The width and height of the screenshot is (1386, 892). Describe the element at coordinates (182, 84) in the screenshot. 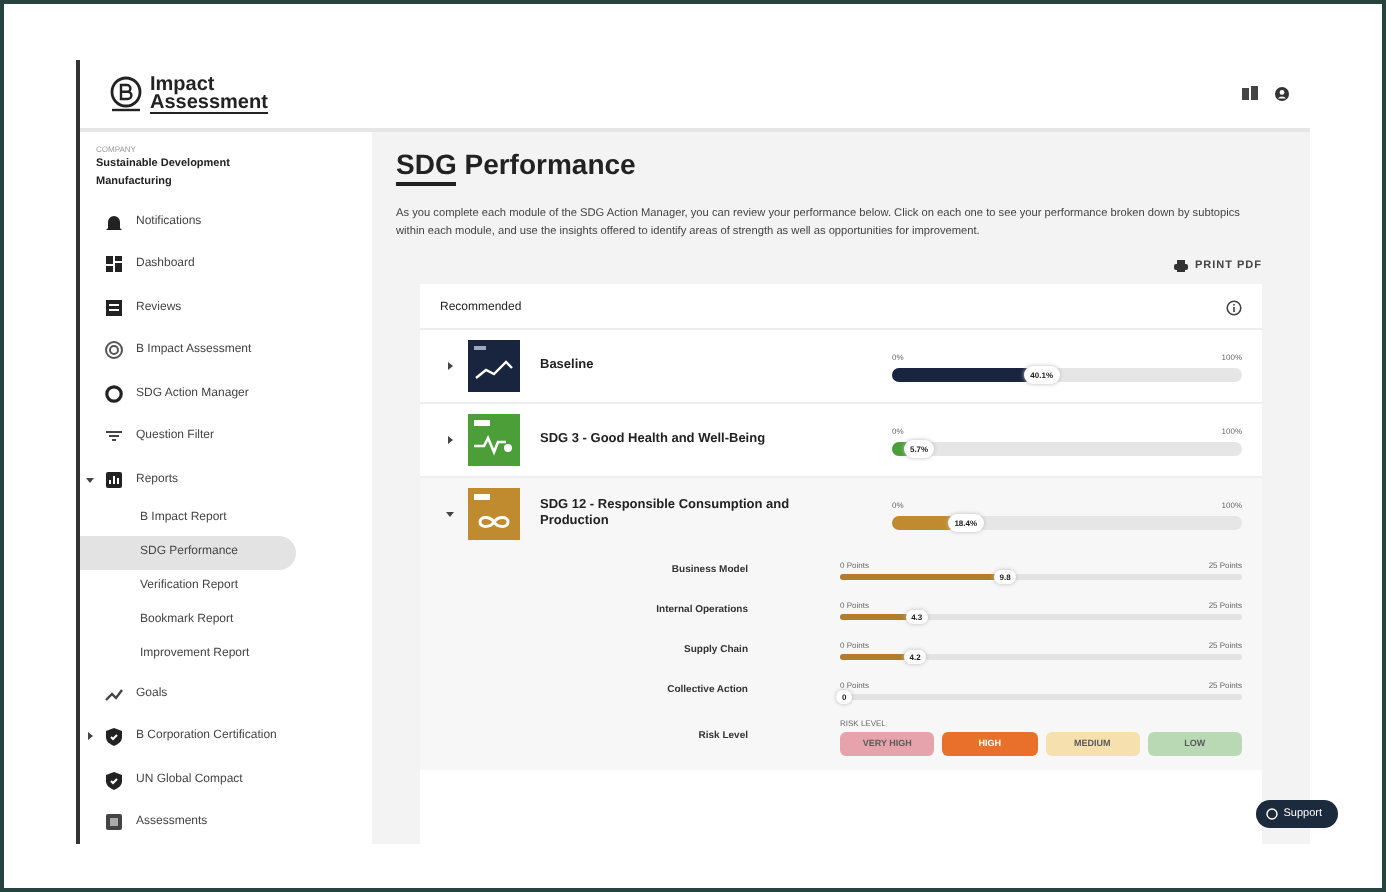

I see `logo-text: Impact` at that location.